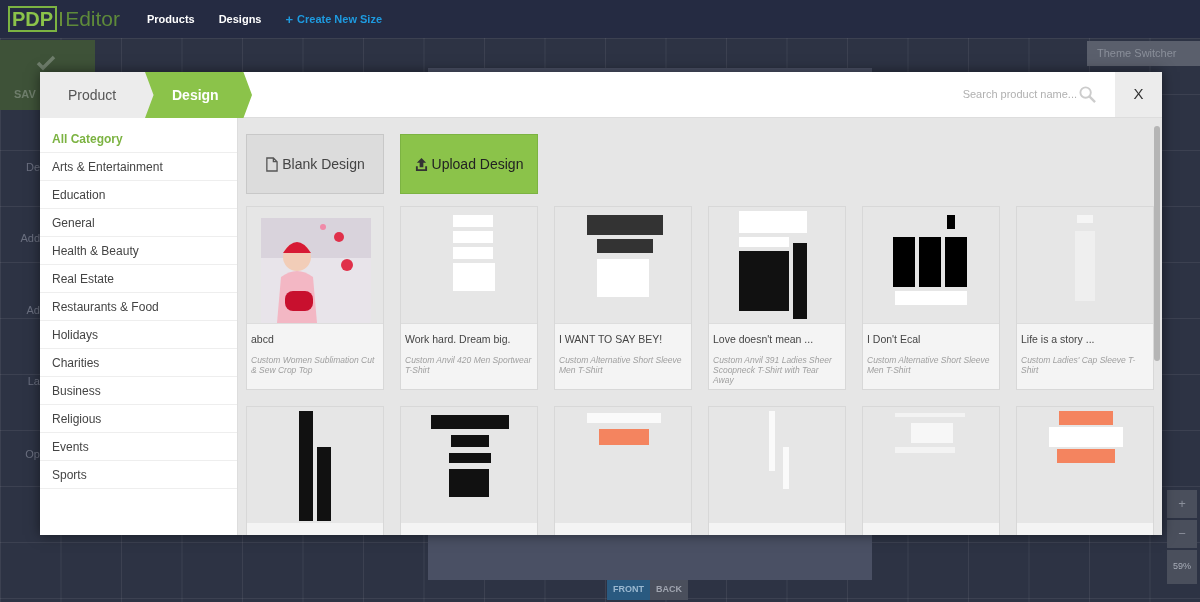 Image resolution: width=1200 pixels, height=602 pixels. What do you see at coordinates (33, 19) in the screenshot?
I see `logo-mark: PDP` at bounding box center [33, 19].